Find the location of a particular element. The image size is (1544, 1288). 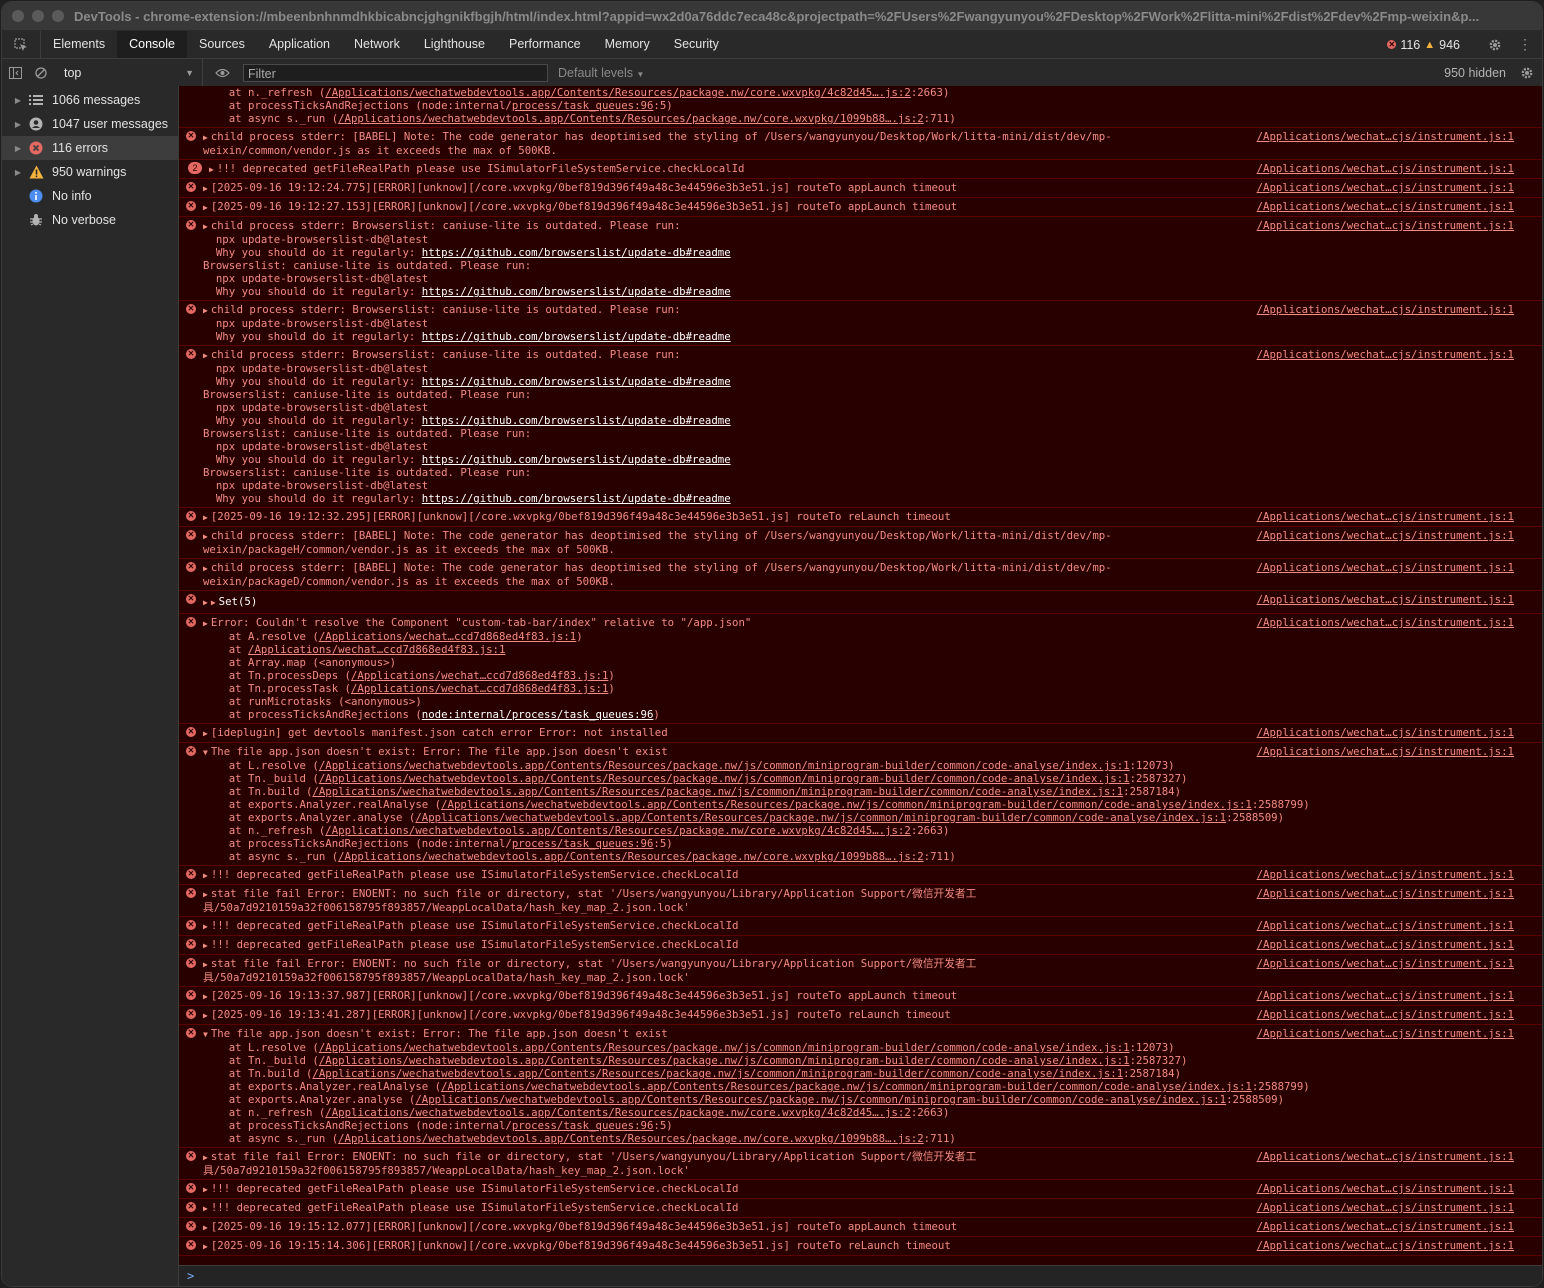

tab-sources: Sources is located at coordinates (222, 44).